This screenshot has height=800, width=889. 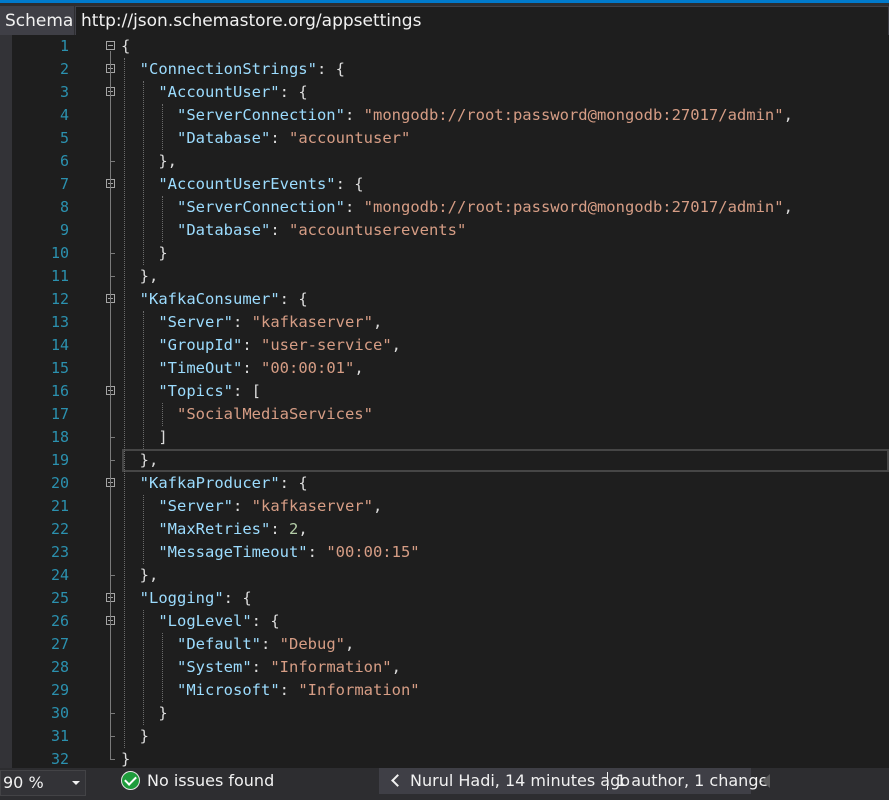 I want to click on code-token: "KafkaConsumer", so click(x=209, y=299).